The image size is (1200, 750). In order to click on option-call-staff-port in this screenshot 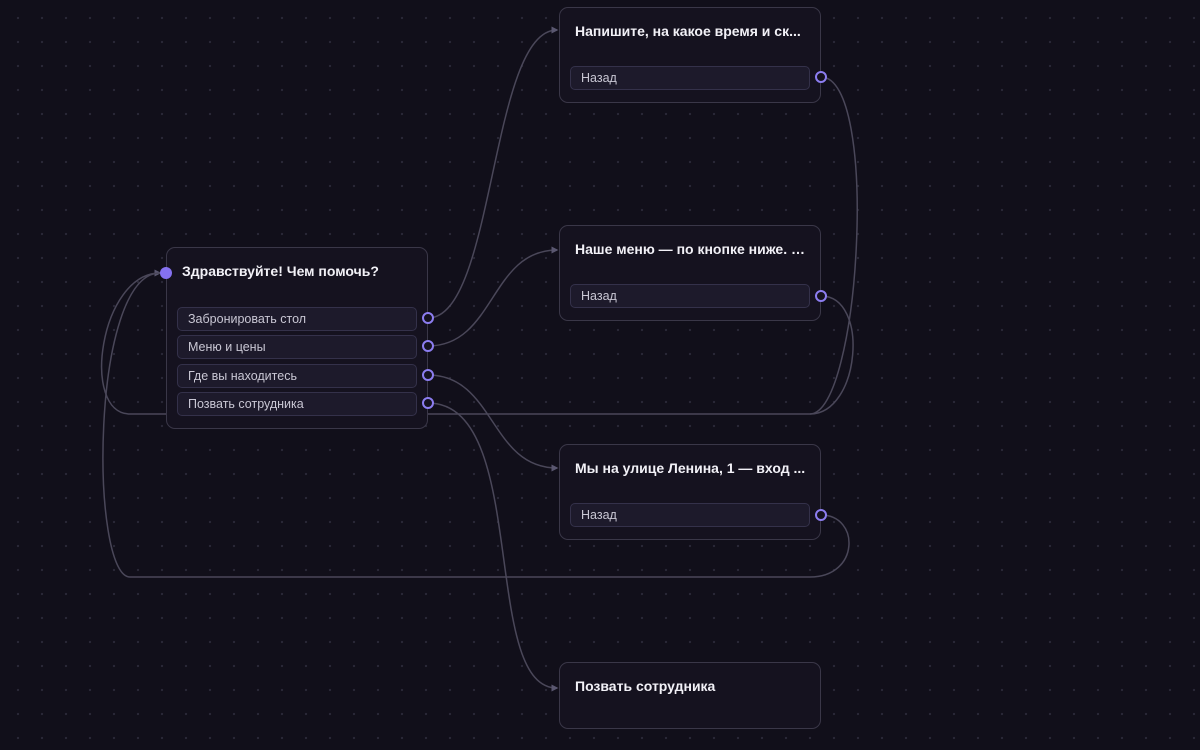, I will do `click(428, 403)`.